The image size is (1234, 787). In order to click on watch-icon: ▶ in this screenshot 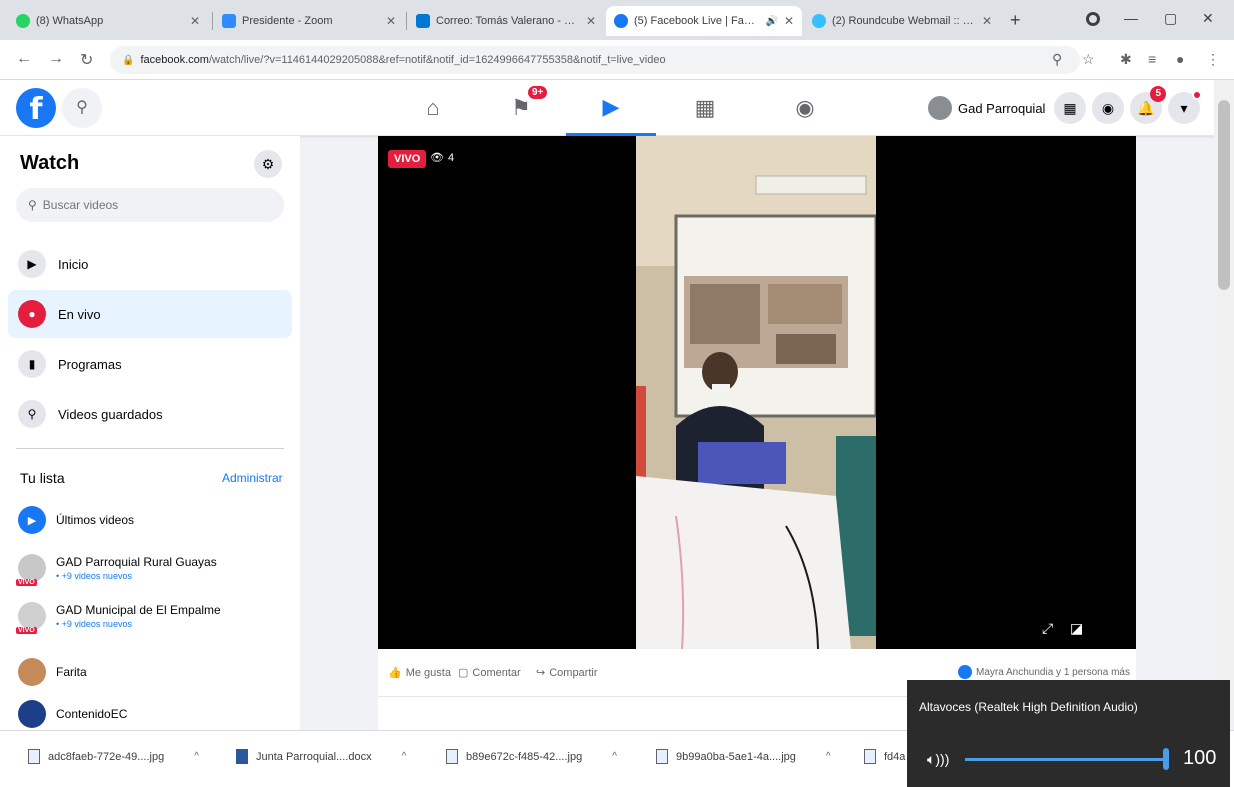, I will do `click(611, 106)`.